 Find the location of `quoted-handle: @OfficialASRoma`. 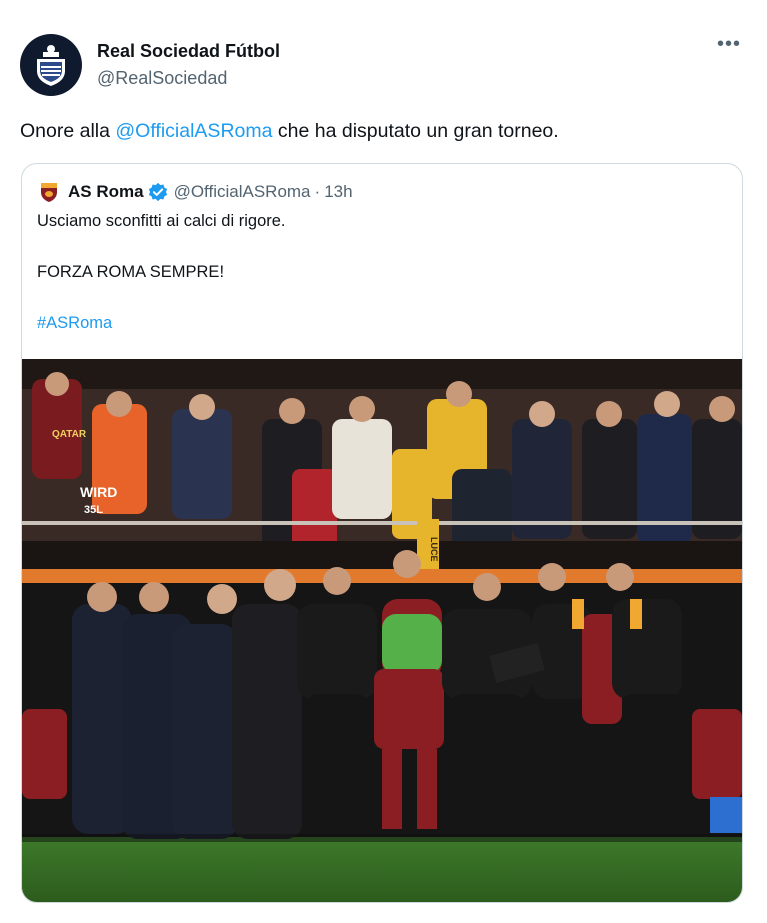

quoted-handle: @OfficialASRoma is located at coordinates (242, 192).